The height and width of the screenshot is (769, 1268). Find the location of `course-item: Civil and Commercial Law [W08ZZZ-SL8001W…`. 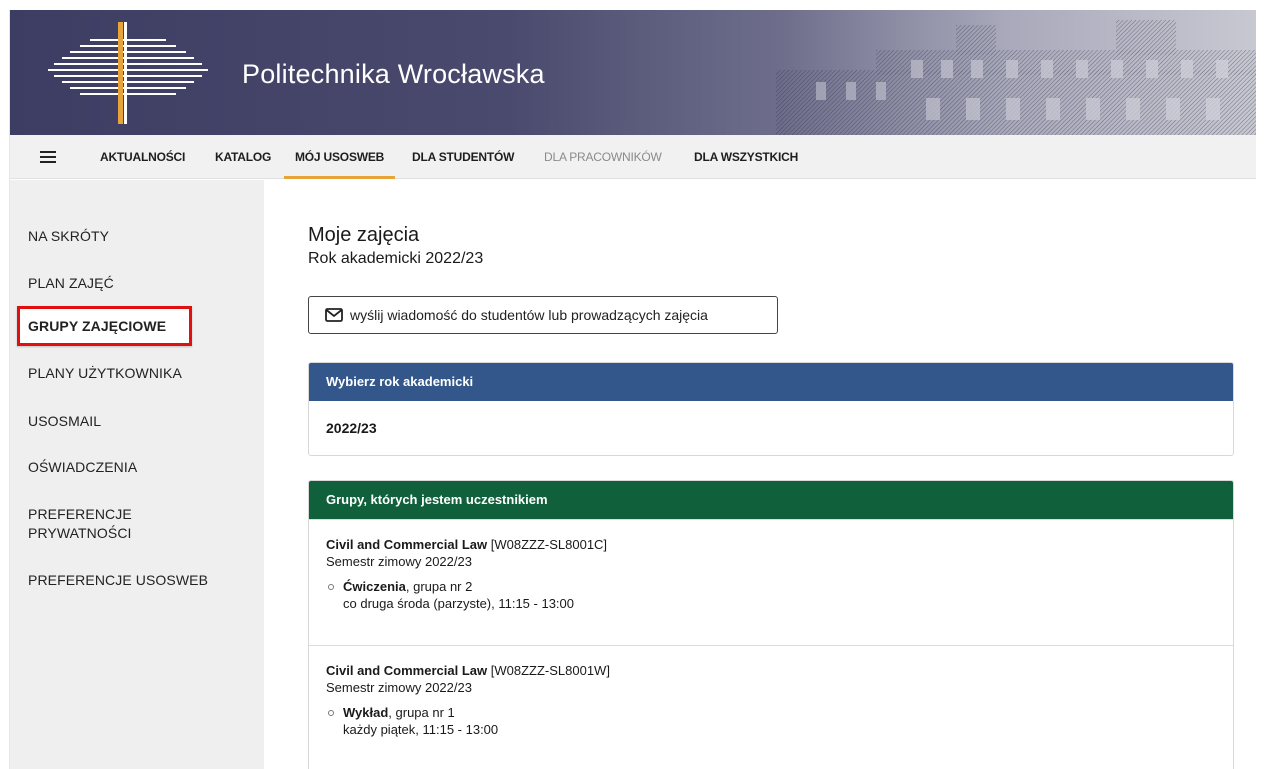

course-item: Civil and Commercial Law [W08ZZZ-SL8001W… is located at coordinates (771, 707).